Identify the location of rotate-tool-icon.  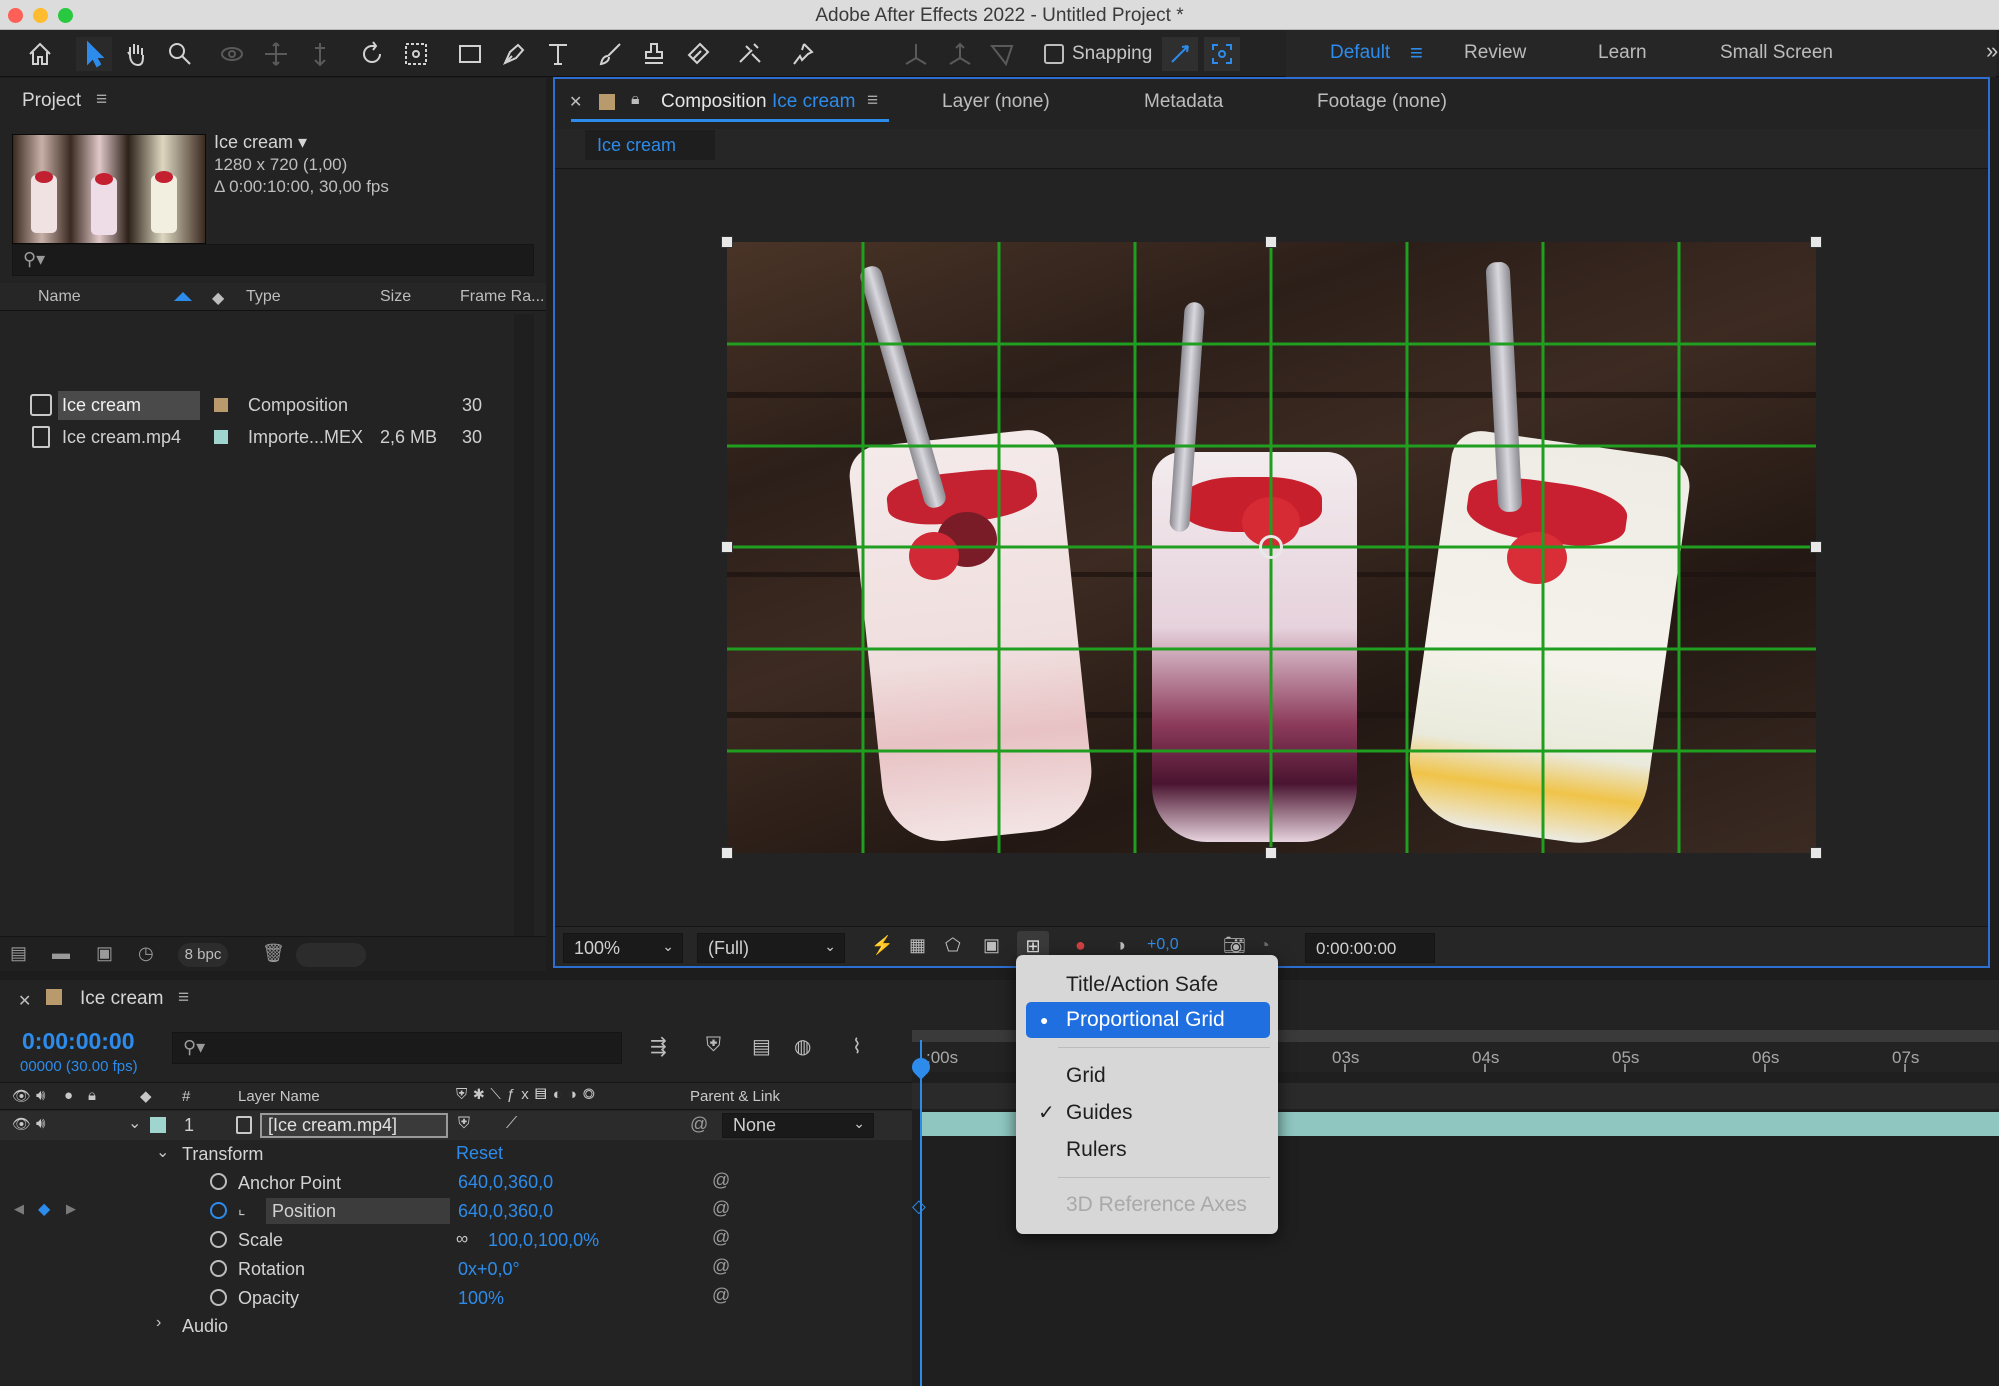
(372, 54).